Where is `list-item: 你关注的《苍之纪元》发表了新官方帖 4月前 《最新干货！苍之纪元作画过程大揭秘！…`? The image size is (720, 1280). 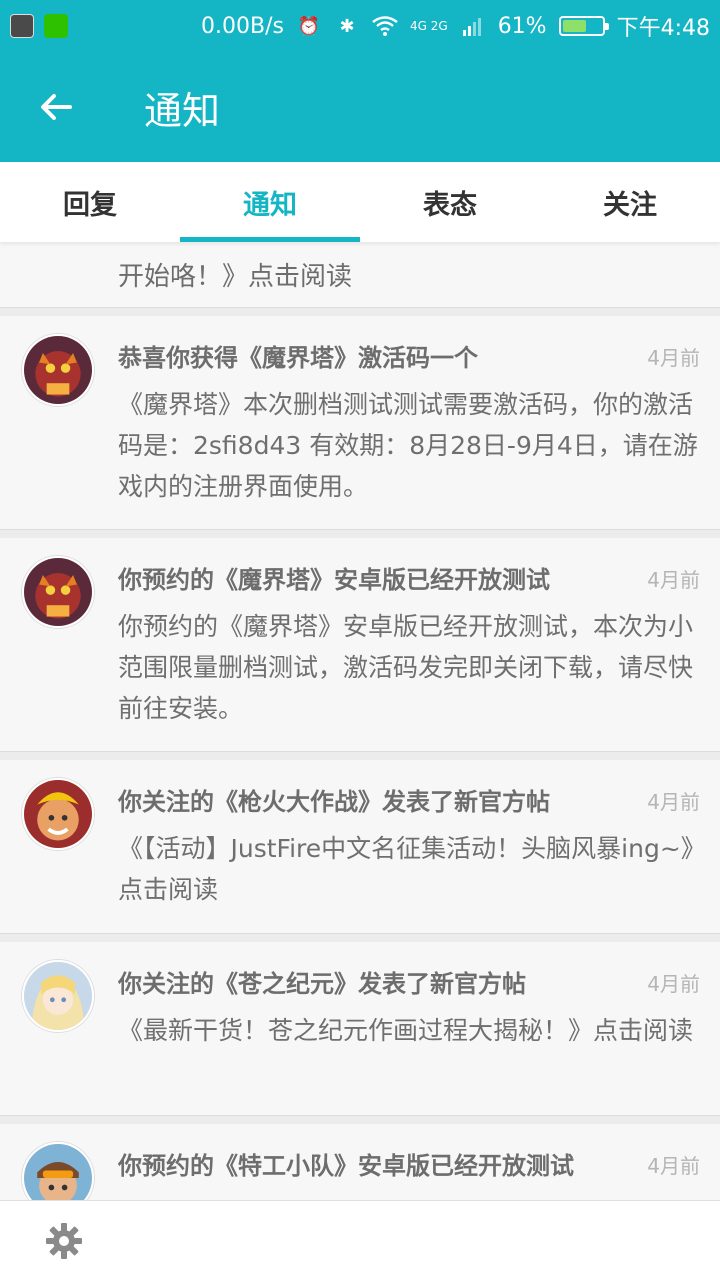 list-item: 你关注的《苍之纪元》发表了新官方帖 4月前 《最新干货！苍之纪元作画过程大揭秘！… is located at coordinates (360, 1029).